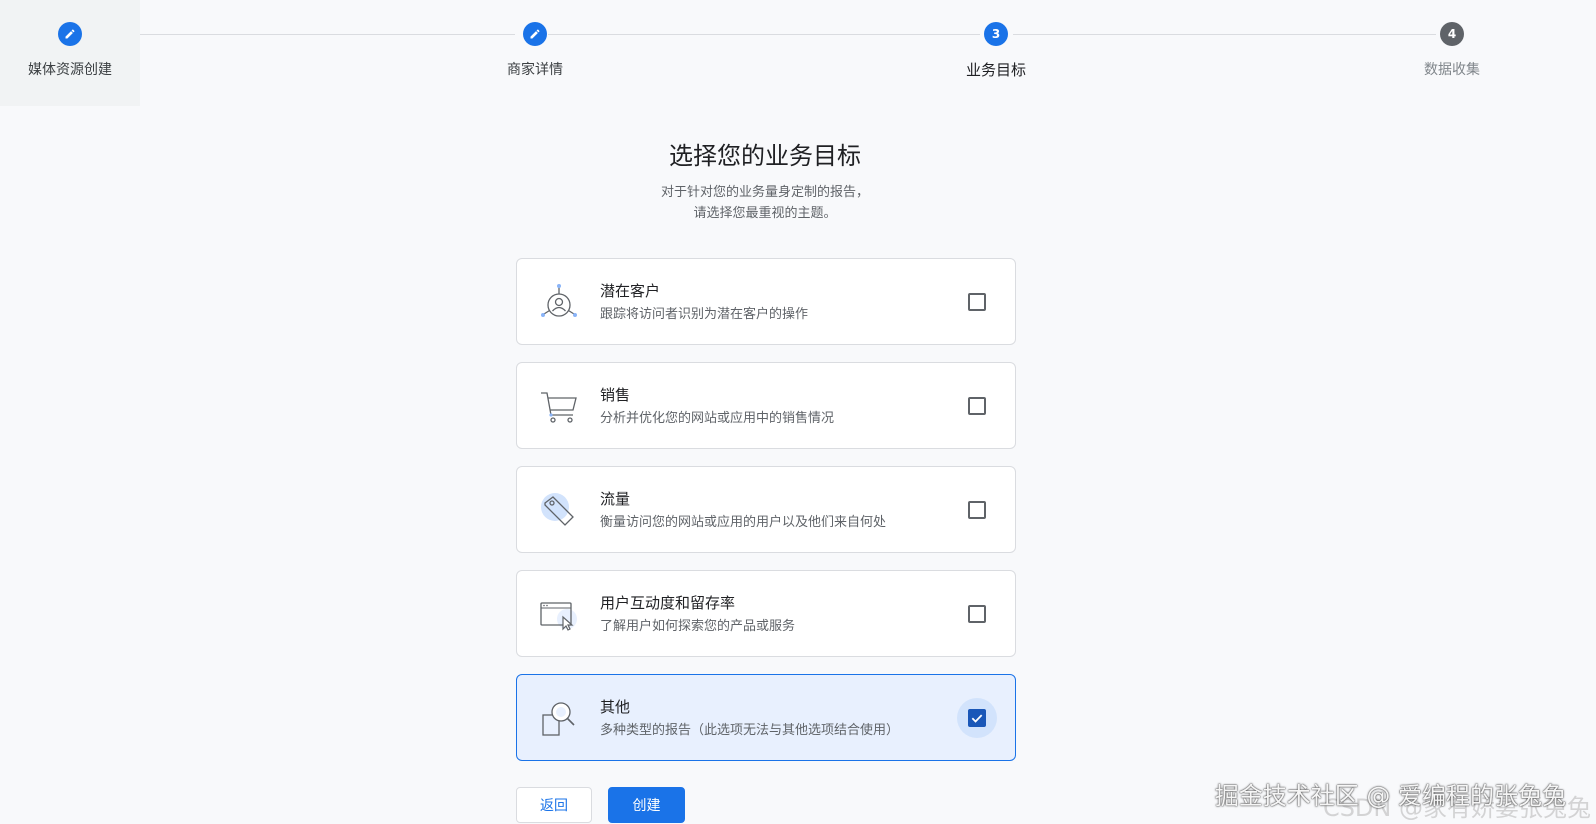 This screenshot has width=1596, height=824. I want to click on screen-cursor-icon, so click(559, 615).